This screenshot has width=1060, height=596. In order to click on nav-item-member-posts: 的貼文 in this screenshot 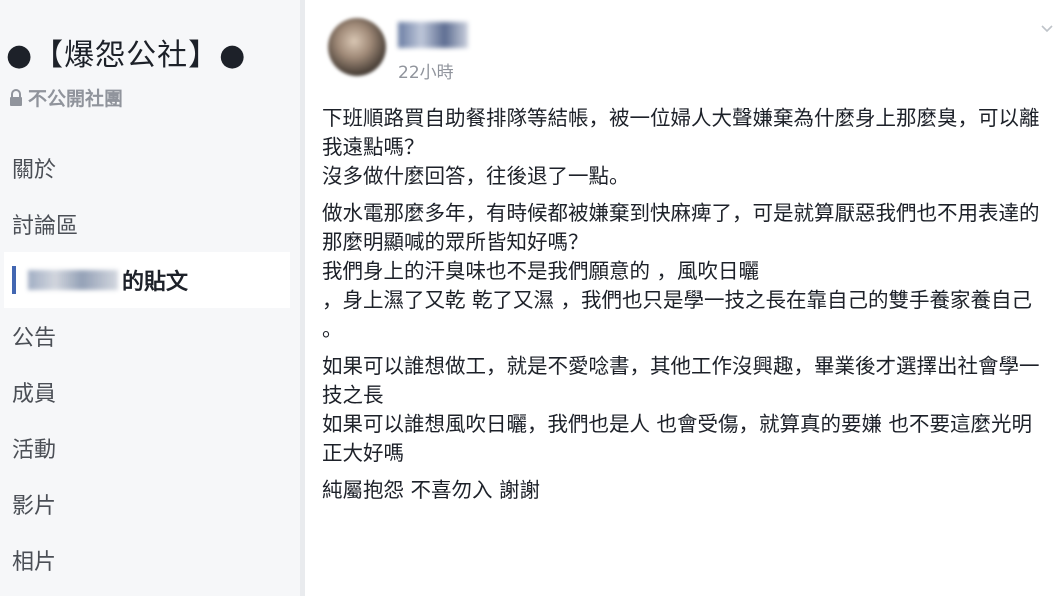, I will do `click(147, 280)`.